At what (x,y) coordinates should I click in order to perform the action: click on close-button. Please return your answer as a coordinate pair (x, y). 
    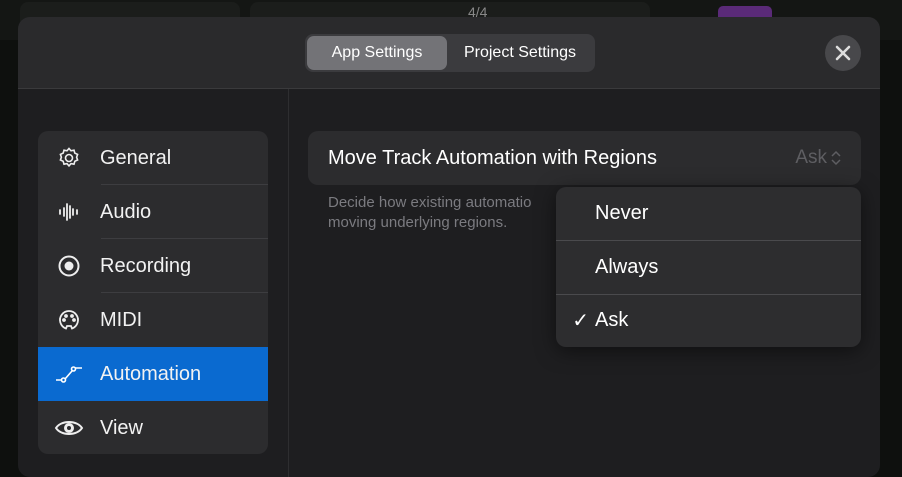
    Looking at the image, I should click on (843, 53).